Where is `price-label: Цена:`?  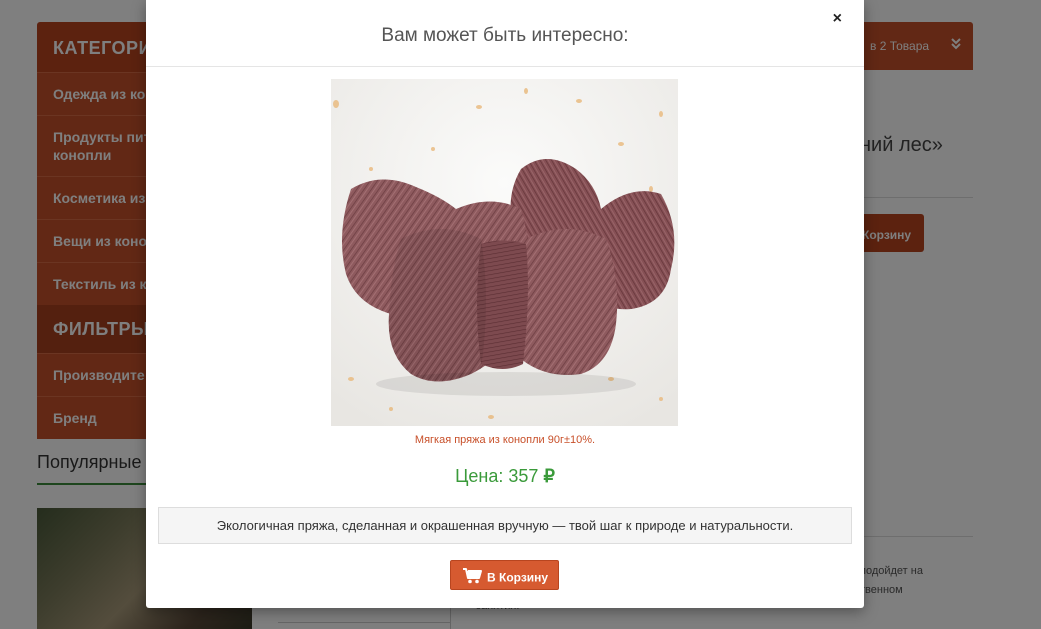 price-label: Цена: is located at coordinates (482, 476).